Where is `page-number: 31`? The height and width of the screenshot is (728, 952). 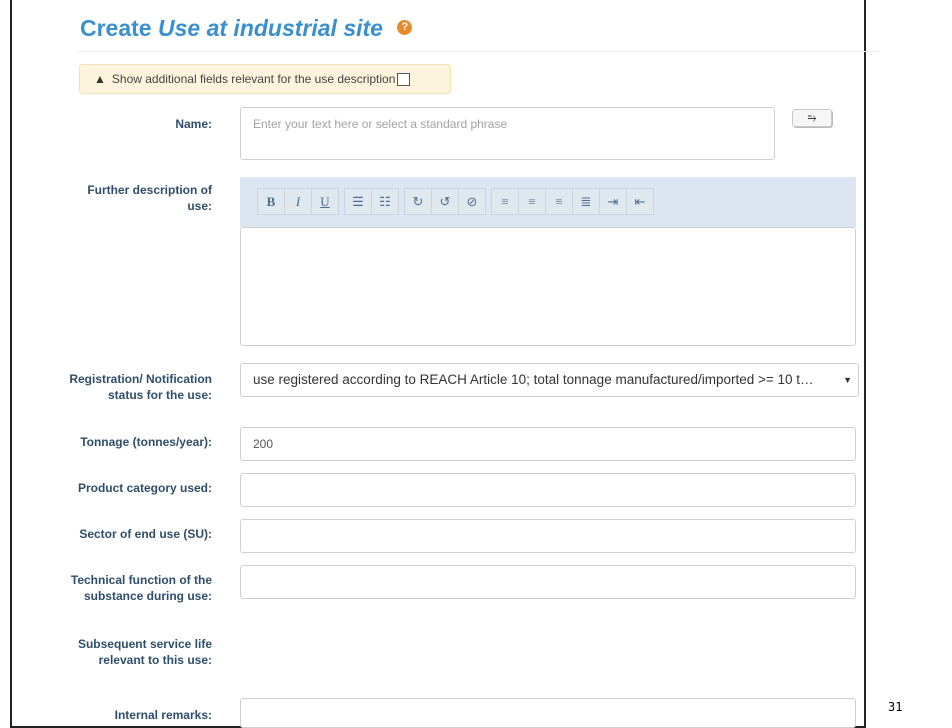
page-number: 31 is located at coordinates (895, 707).